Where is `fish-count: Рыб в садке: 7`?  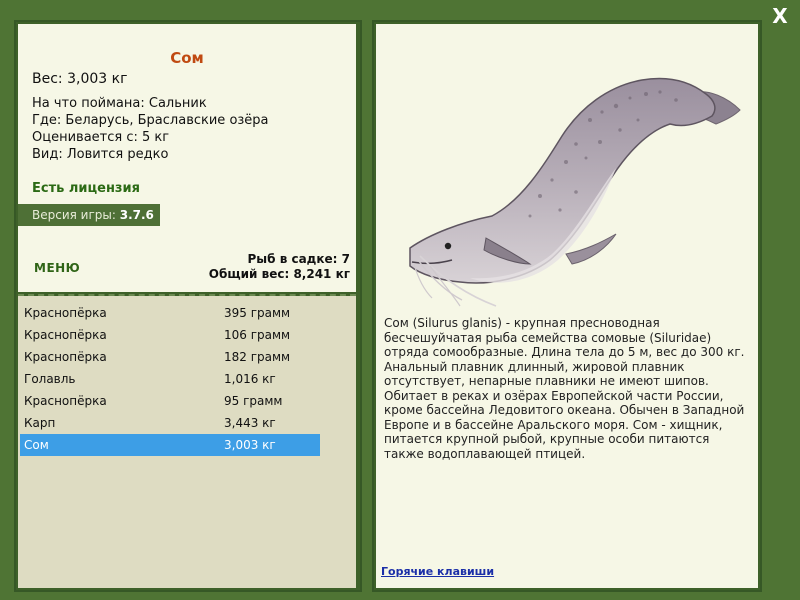
fish-count: Рыб в садке: 7 is located at coordinates (299, 259).